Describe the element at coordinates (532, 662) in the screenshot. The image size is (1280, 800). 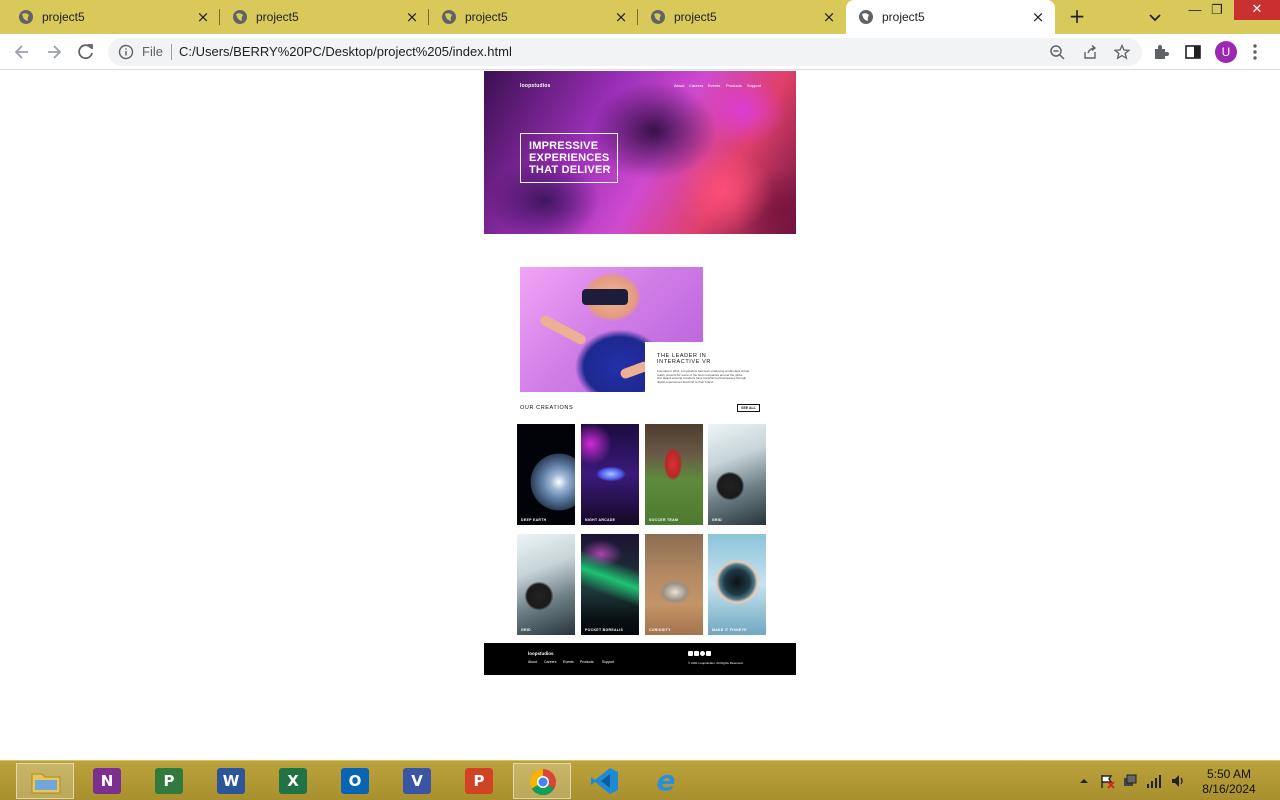
I see `footer-link-about: About` at that location.